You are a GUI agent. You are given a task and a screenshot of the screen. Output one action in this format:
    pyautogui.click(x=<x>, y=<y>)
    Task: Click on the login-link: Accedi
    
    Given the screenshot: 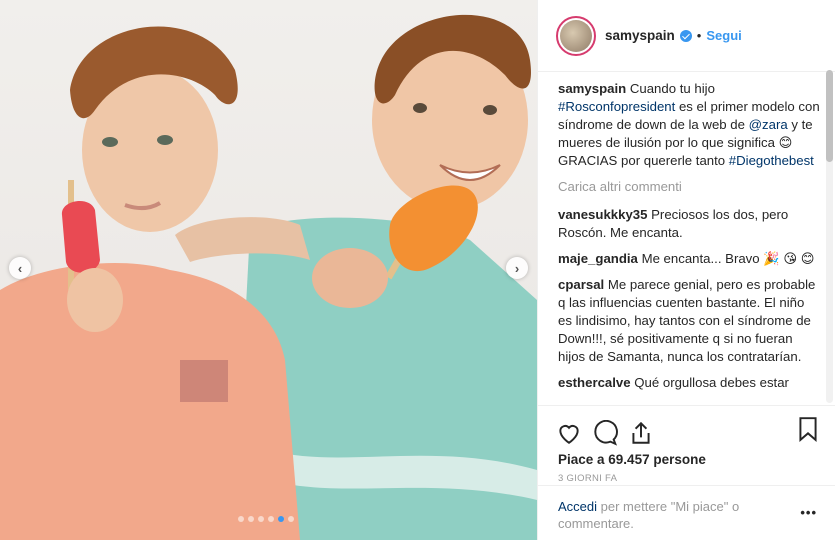 What is the action you would take?
    pyautogui.click(x=577, y=506)
    